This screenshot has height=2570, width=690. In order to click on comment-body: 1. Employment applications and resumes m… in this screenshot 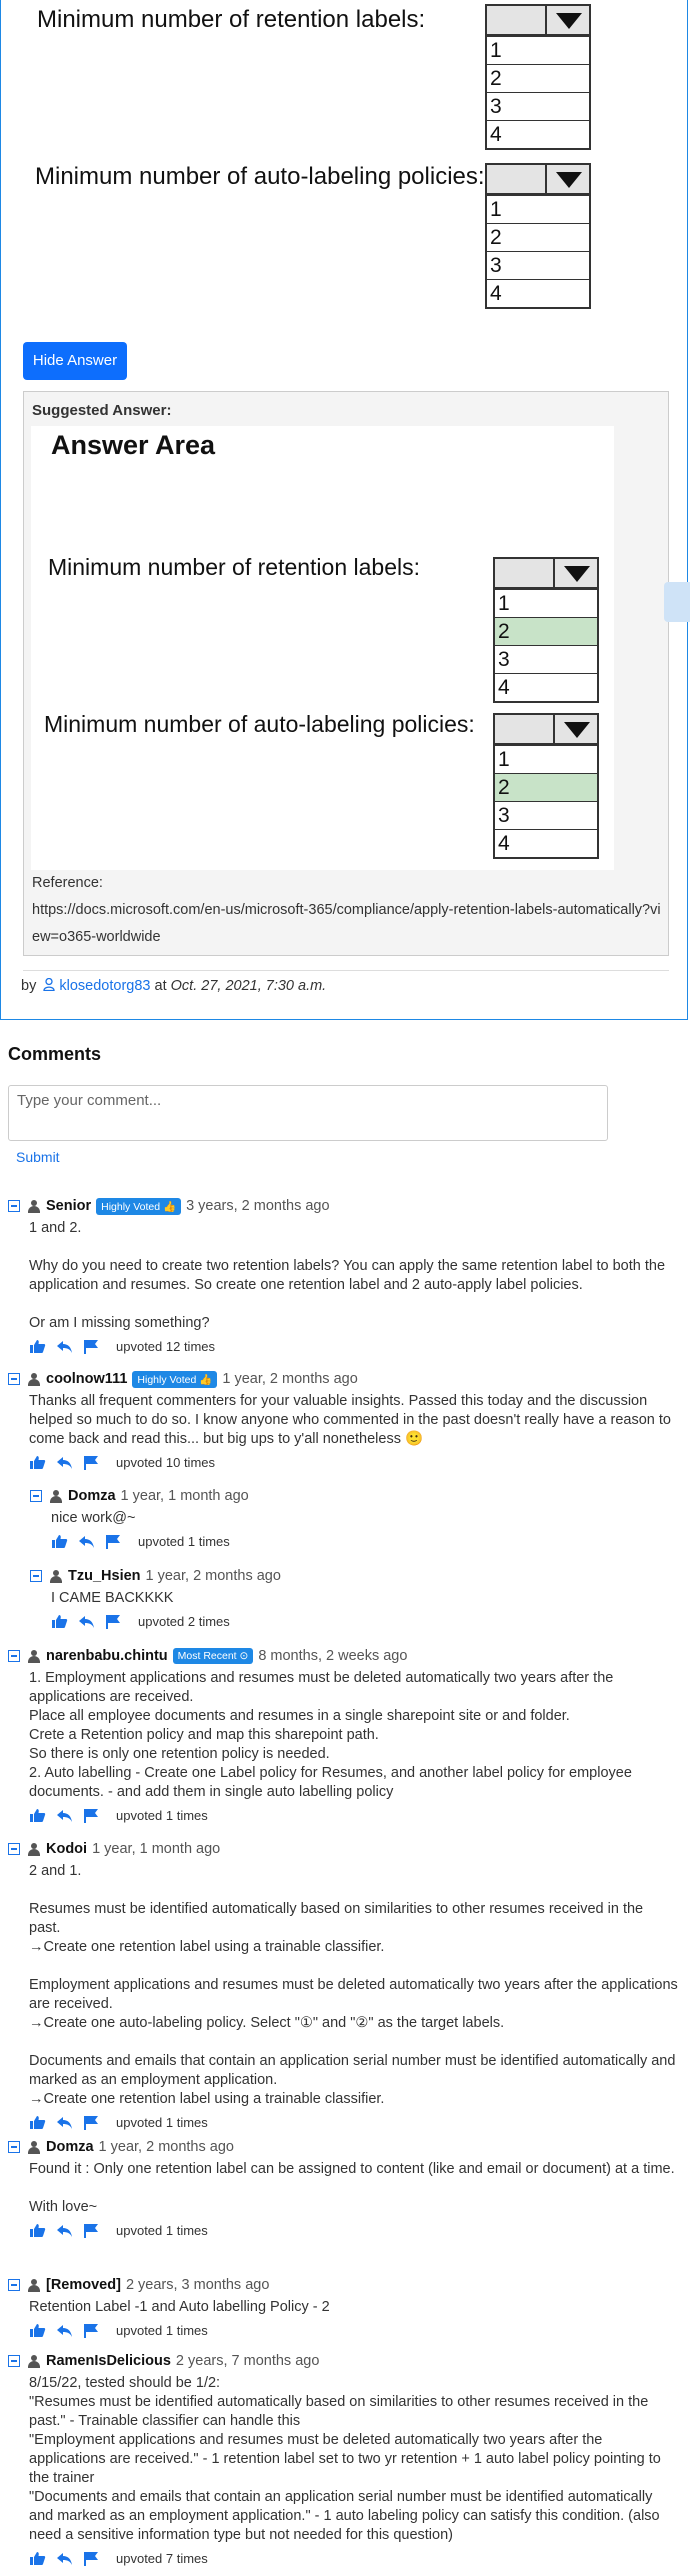, I will do `click(330, 1735)`.